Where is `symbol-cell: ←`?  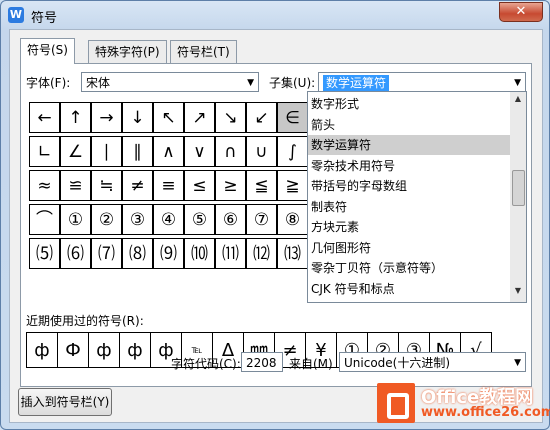 symbol-cell: ← is located at coordinates (44, 117).